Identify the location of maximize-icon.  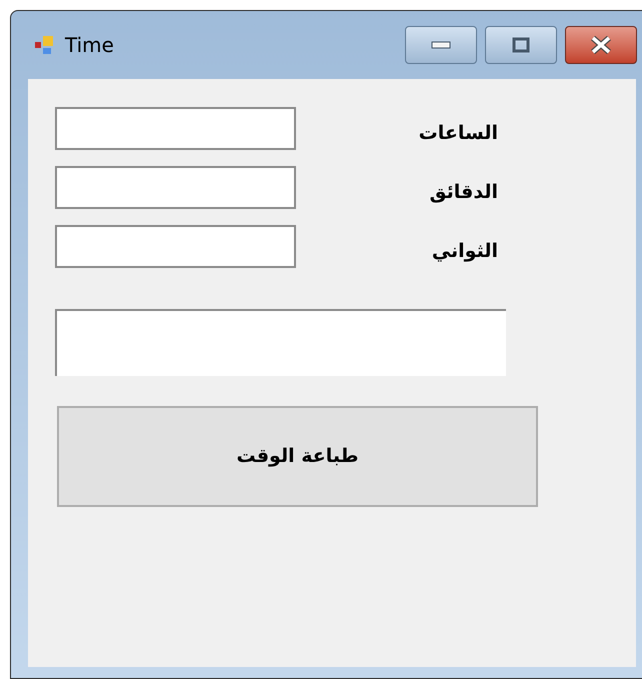
(521, 45).